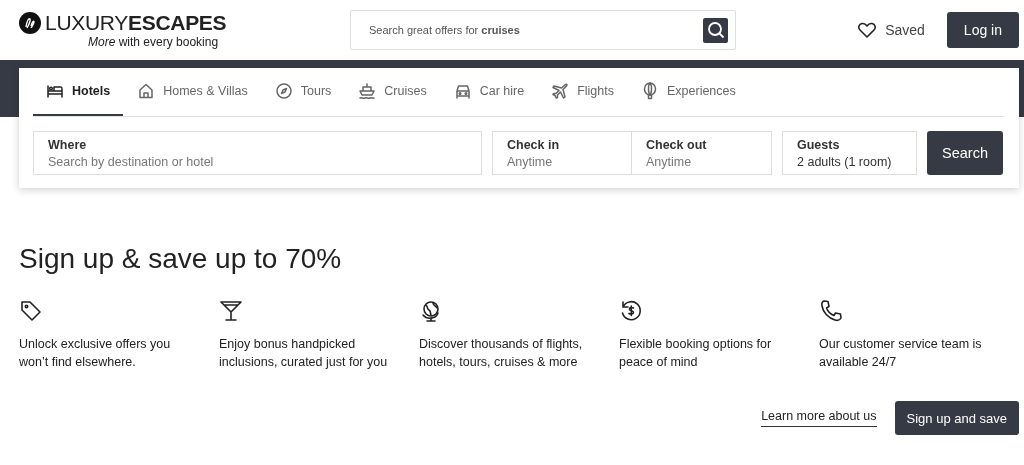 This screenshot has width=1024, height=465. Describe the element at coordinates (78, 92) in the screenshot. I see `category-tab: Hotels` at that location.